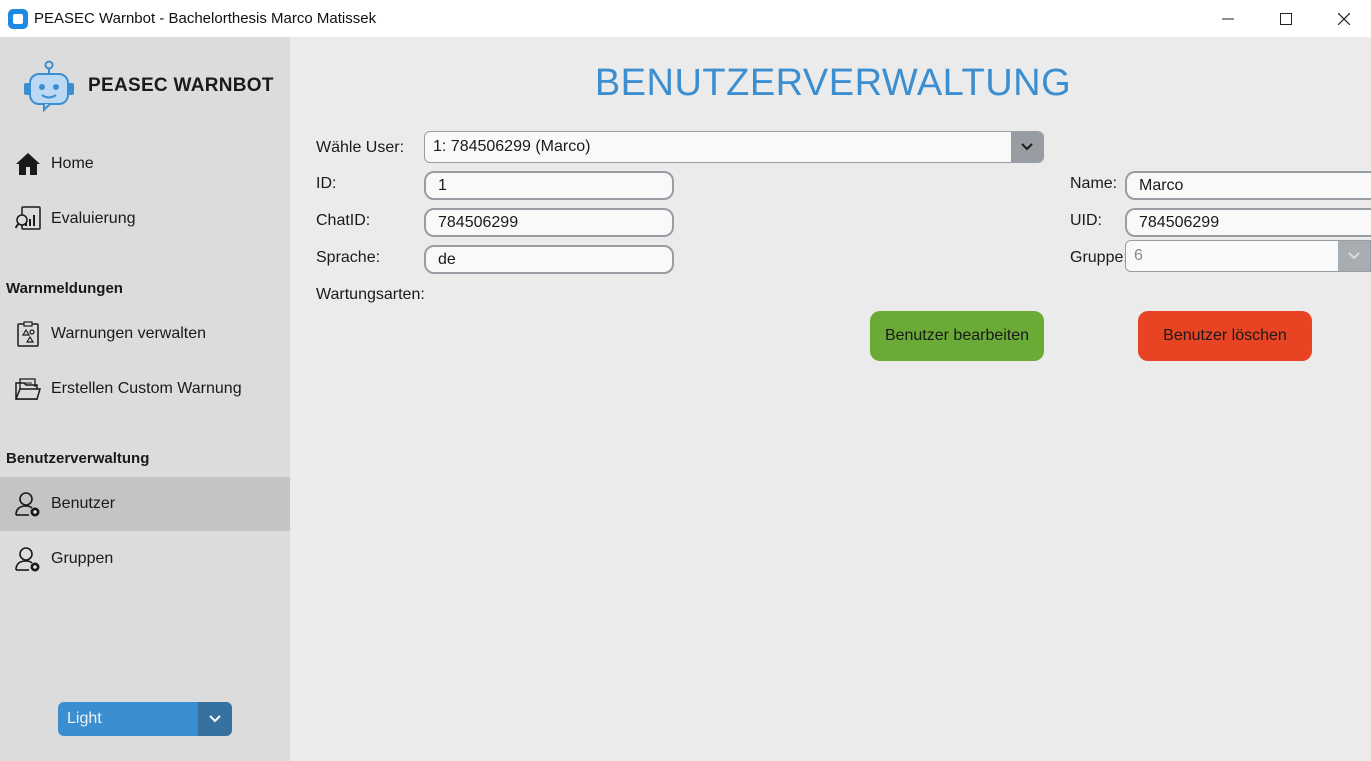 The width and height of the screenshot is (1371, 761). Describe the element at coordinates (28, 504) in the screenshot. I see `user-icon` at that location.